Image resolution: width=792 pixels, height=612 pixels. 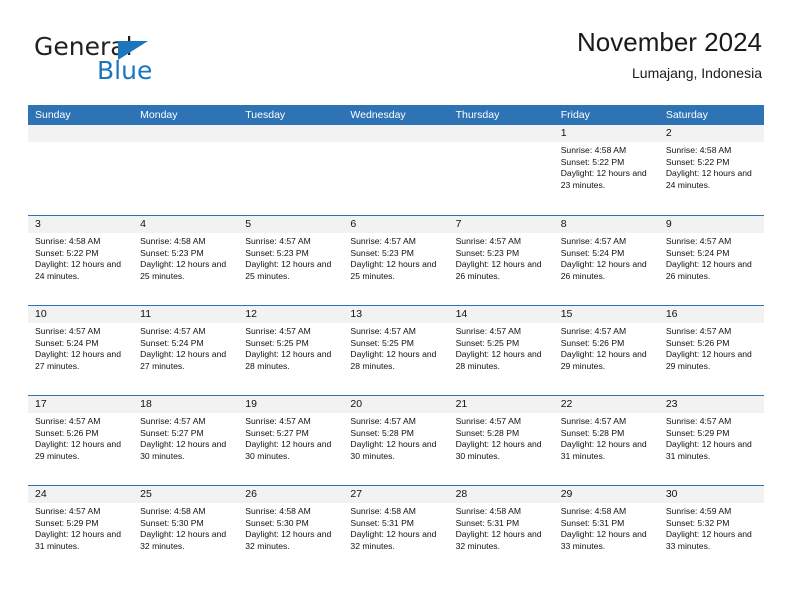 I want to click on day-number: 1, so click(x=606, y=133).